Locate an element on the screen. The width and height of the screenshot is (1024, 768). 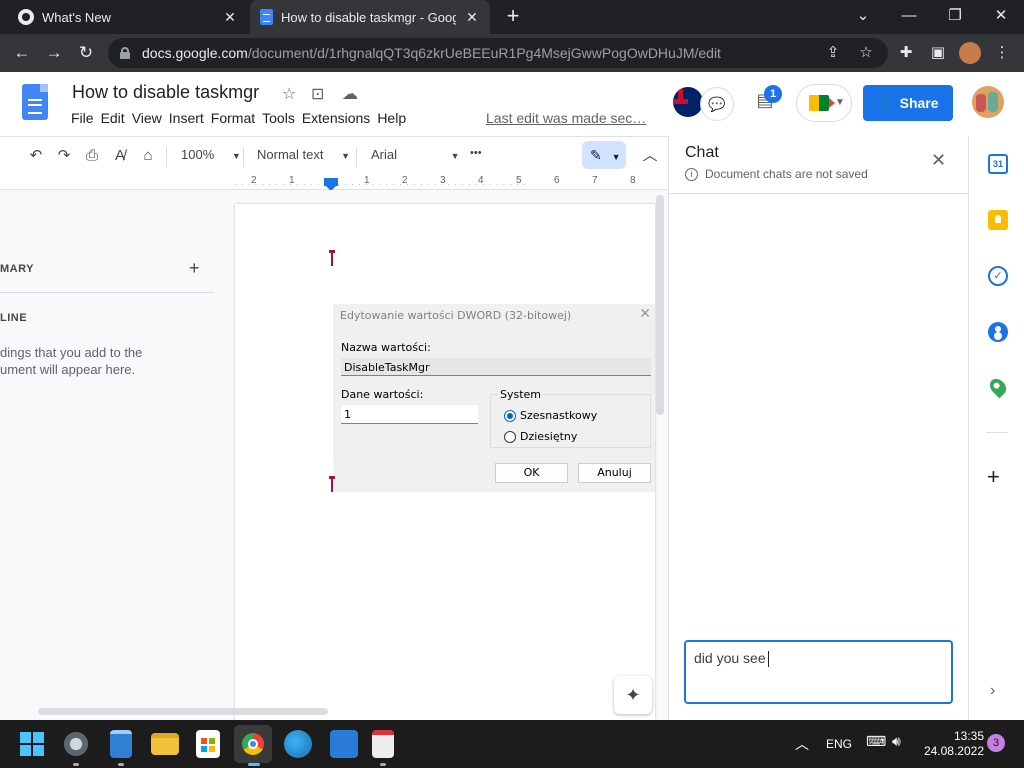
print-icon: ⎙ is located at coordinates (92, 156).